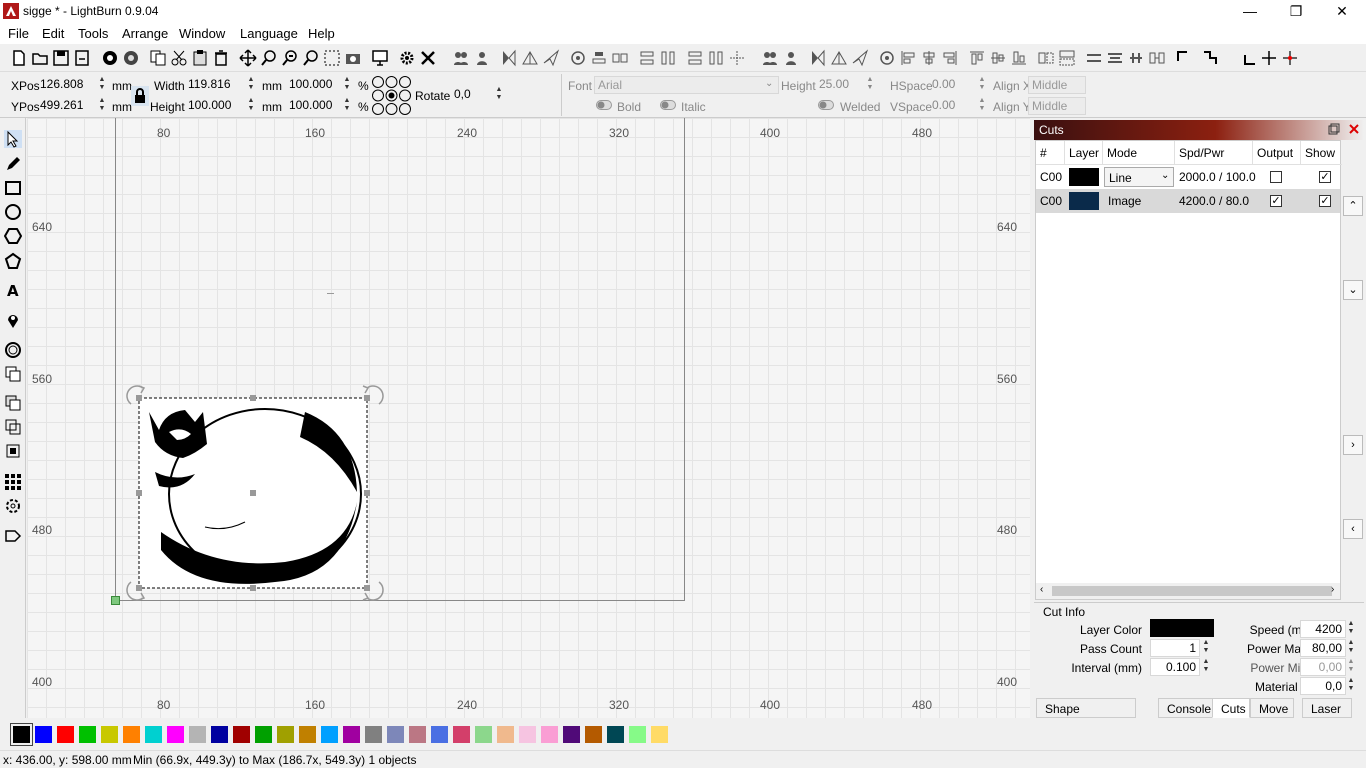  What do you see at coordinates (1188, 591) in the screenshot?
I see `horizontal-scrollbar: ‹ ›` at bounding box center [1188, 591].